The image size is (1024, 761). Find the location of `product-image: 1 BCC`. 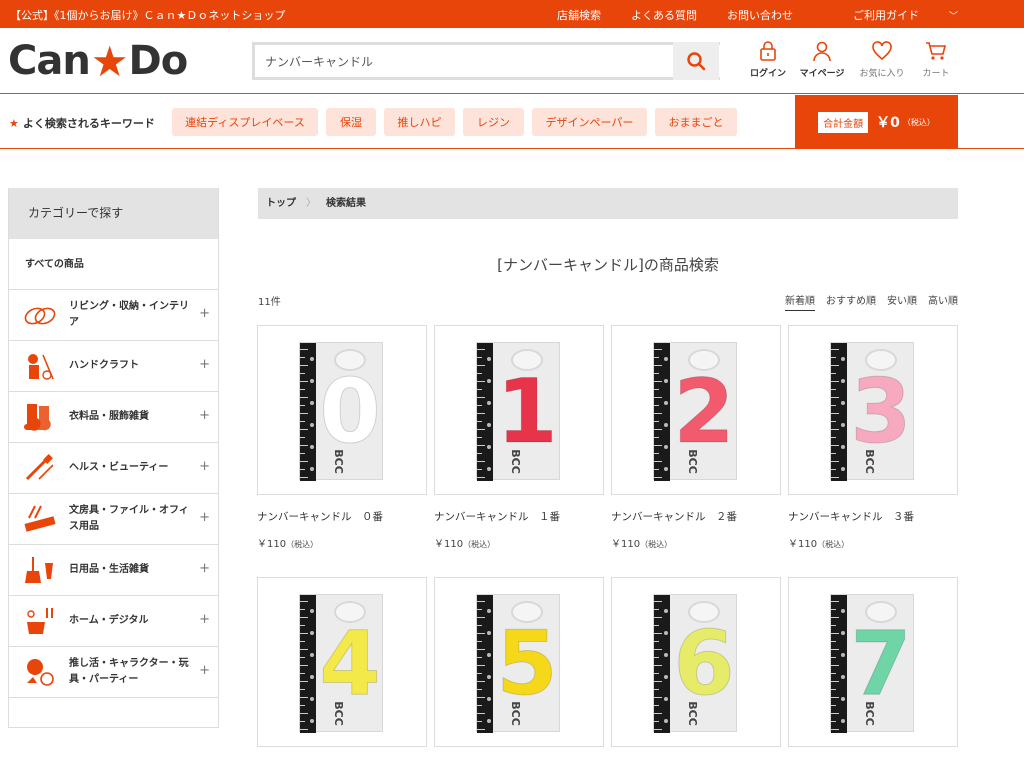

product-image: 1 BCC is located at coordinates (519, 410).